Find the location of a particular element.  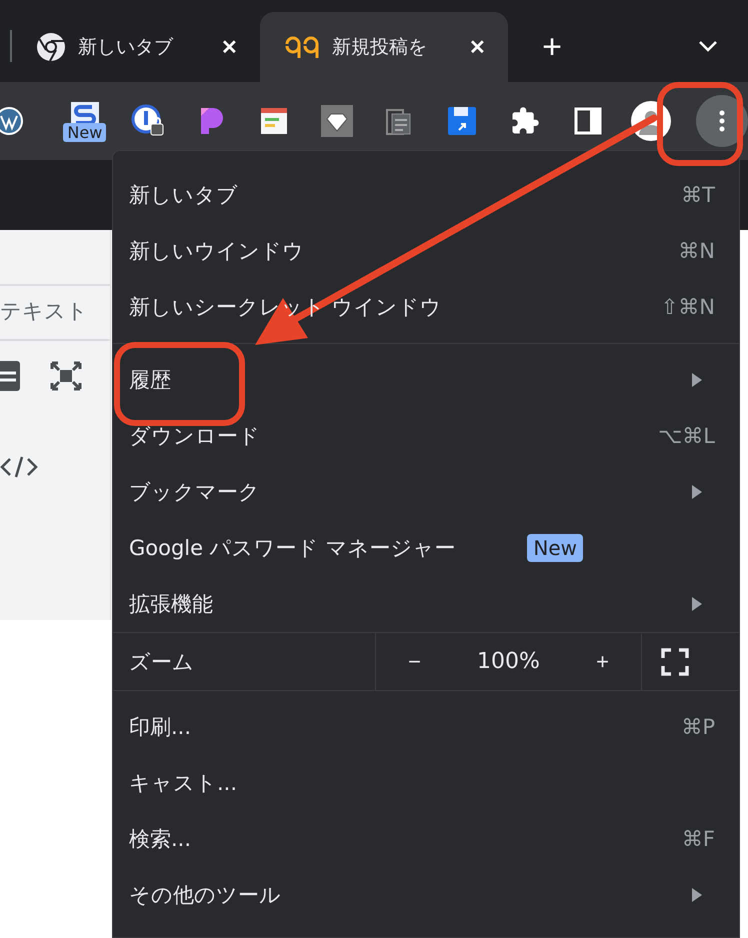

menu-item-label: 拡張機能 is located at coordinates (171, 604).